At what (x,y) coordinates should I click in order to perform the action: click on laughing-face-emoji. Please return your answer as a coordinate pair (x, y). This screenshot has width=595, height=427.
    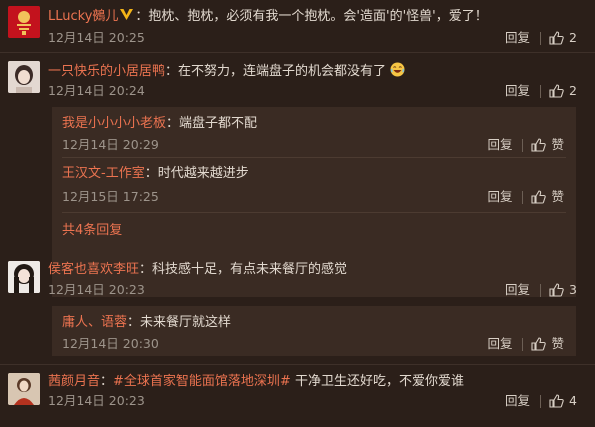
    Looking at the image, I should click on (397, 69).